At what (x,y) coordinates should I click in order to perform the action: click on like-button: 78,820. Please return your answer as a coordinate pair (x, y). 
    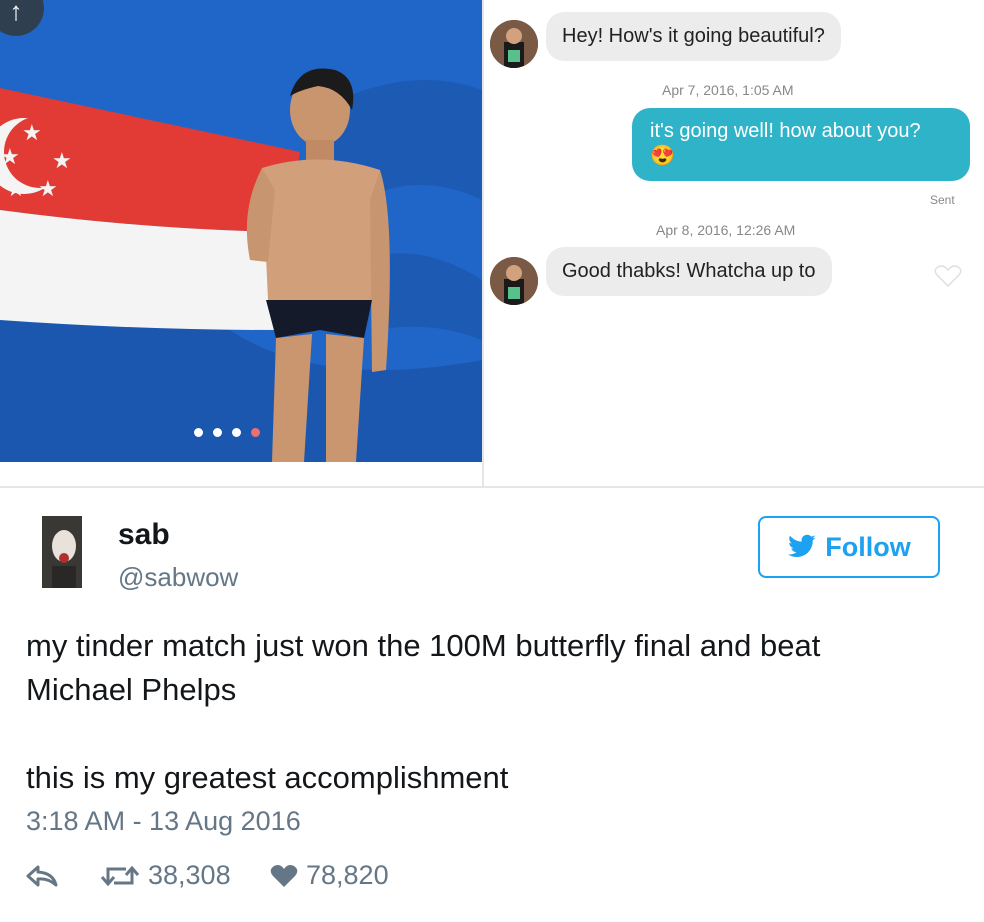
    Looking at the image, I should click on (329, 875).